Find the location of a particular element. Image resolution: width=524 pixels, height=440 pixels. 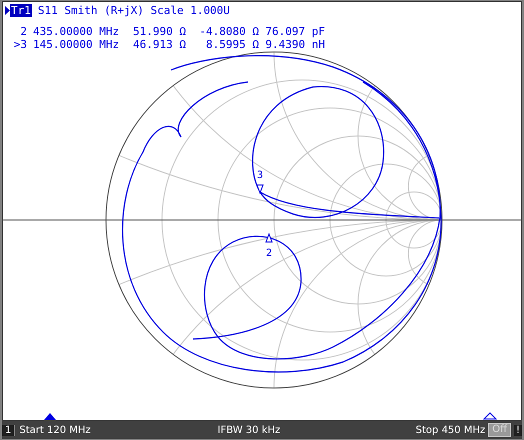

stop-frequency: Stop 450 MHz is located at coordinates (451, 430).